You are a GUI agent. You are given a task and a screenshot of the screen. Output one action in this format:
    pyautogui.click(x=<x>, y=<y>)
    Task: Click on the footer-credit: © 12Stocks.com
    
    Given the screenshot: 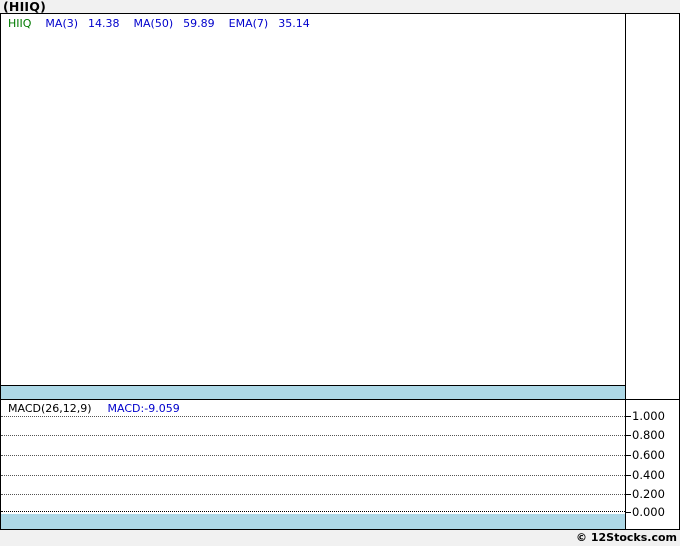 What is the action you would take?
    pyautogui.click(x=626, y=537)
    